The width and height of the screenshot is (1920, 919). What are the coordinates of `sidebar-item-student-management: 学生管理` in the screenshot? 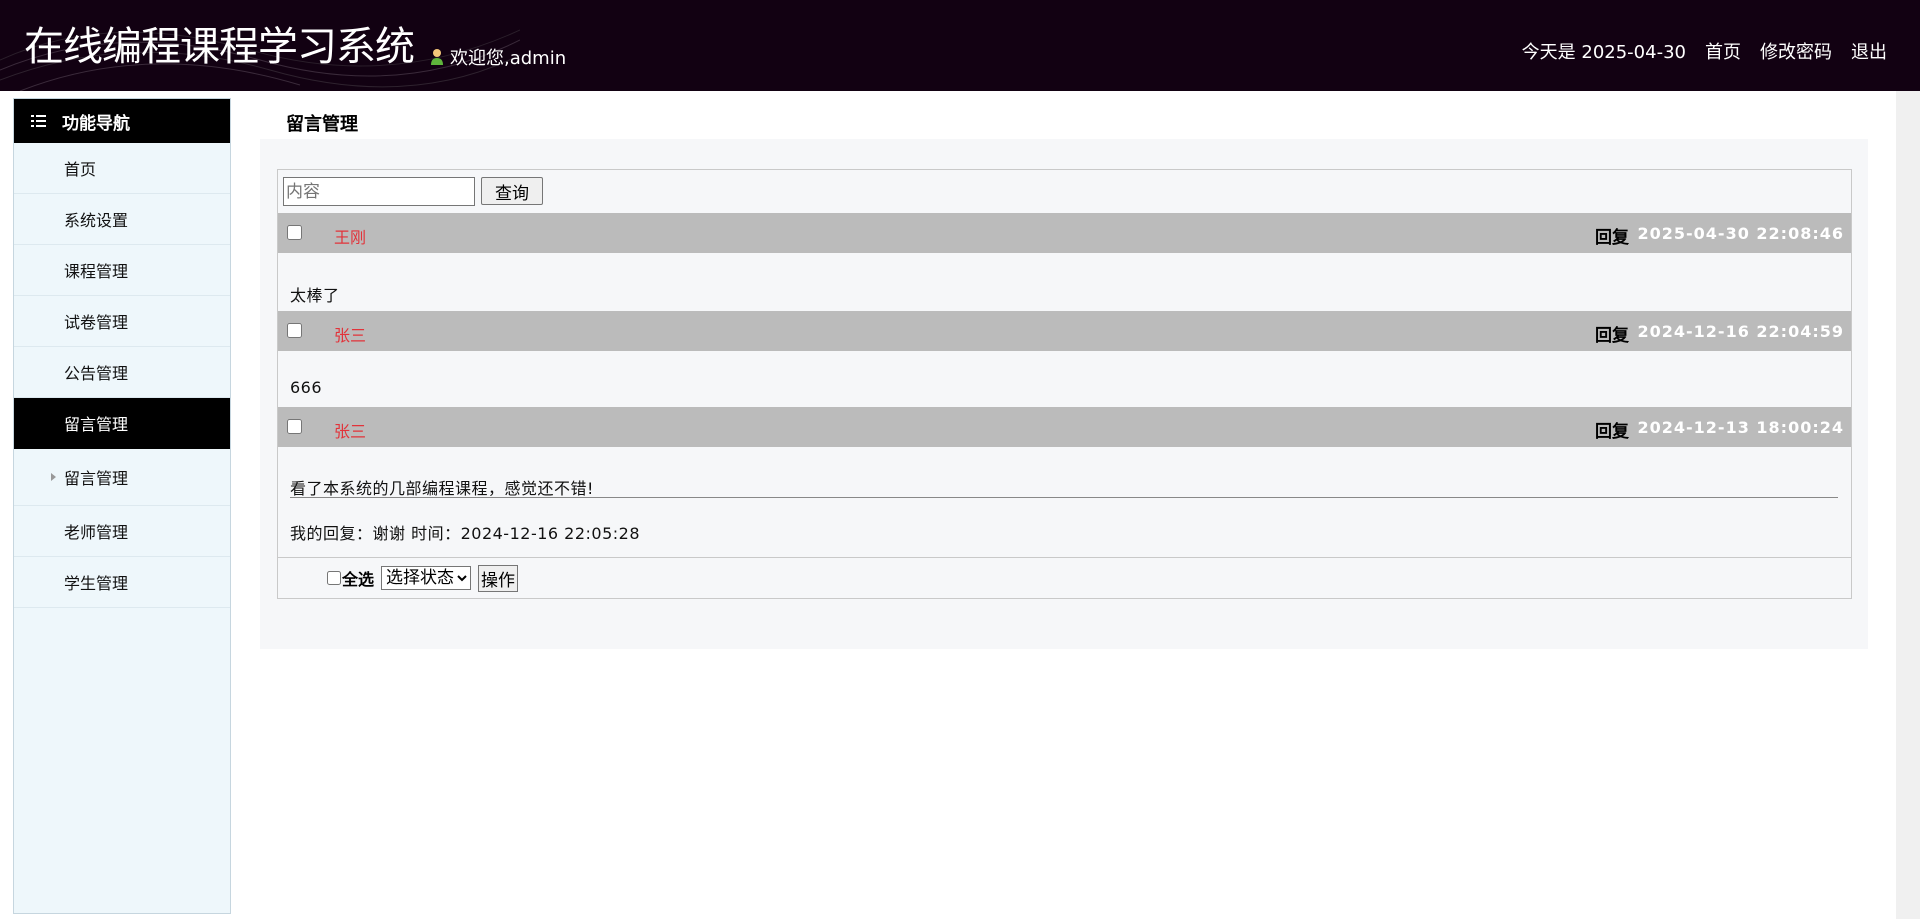 It's located at (122, 582).